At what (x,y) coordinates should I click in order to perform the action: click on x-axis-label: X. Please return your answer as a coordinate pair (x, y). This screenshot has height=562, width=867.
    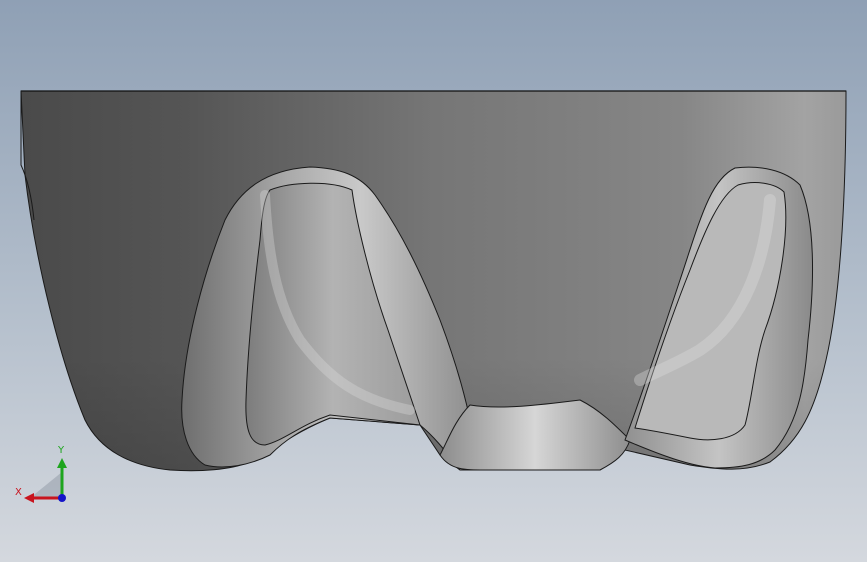
    Looking at the image, I should click on (18, 492).